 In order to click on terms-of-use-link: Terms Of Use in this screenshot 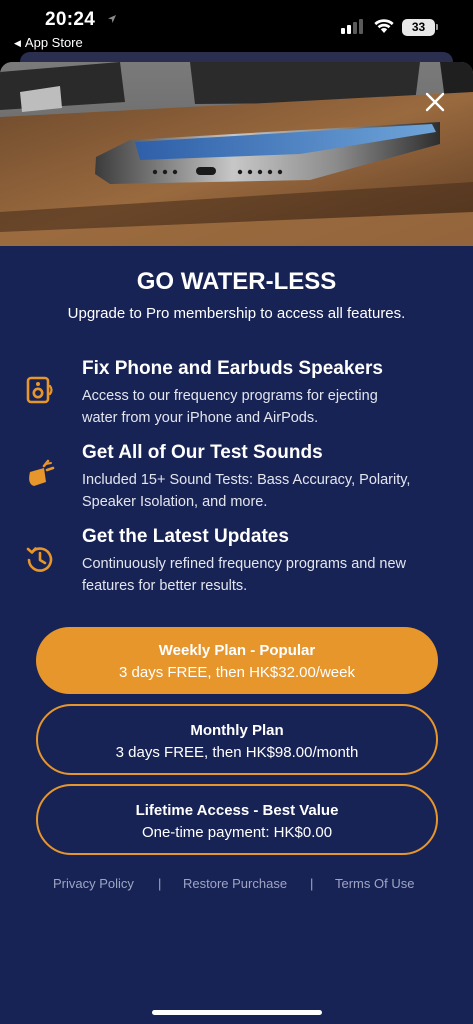, I will do `click(374, 883)`.